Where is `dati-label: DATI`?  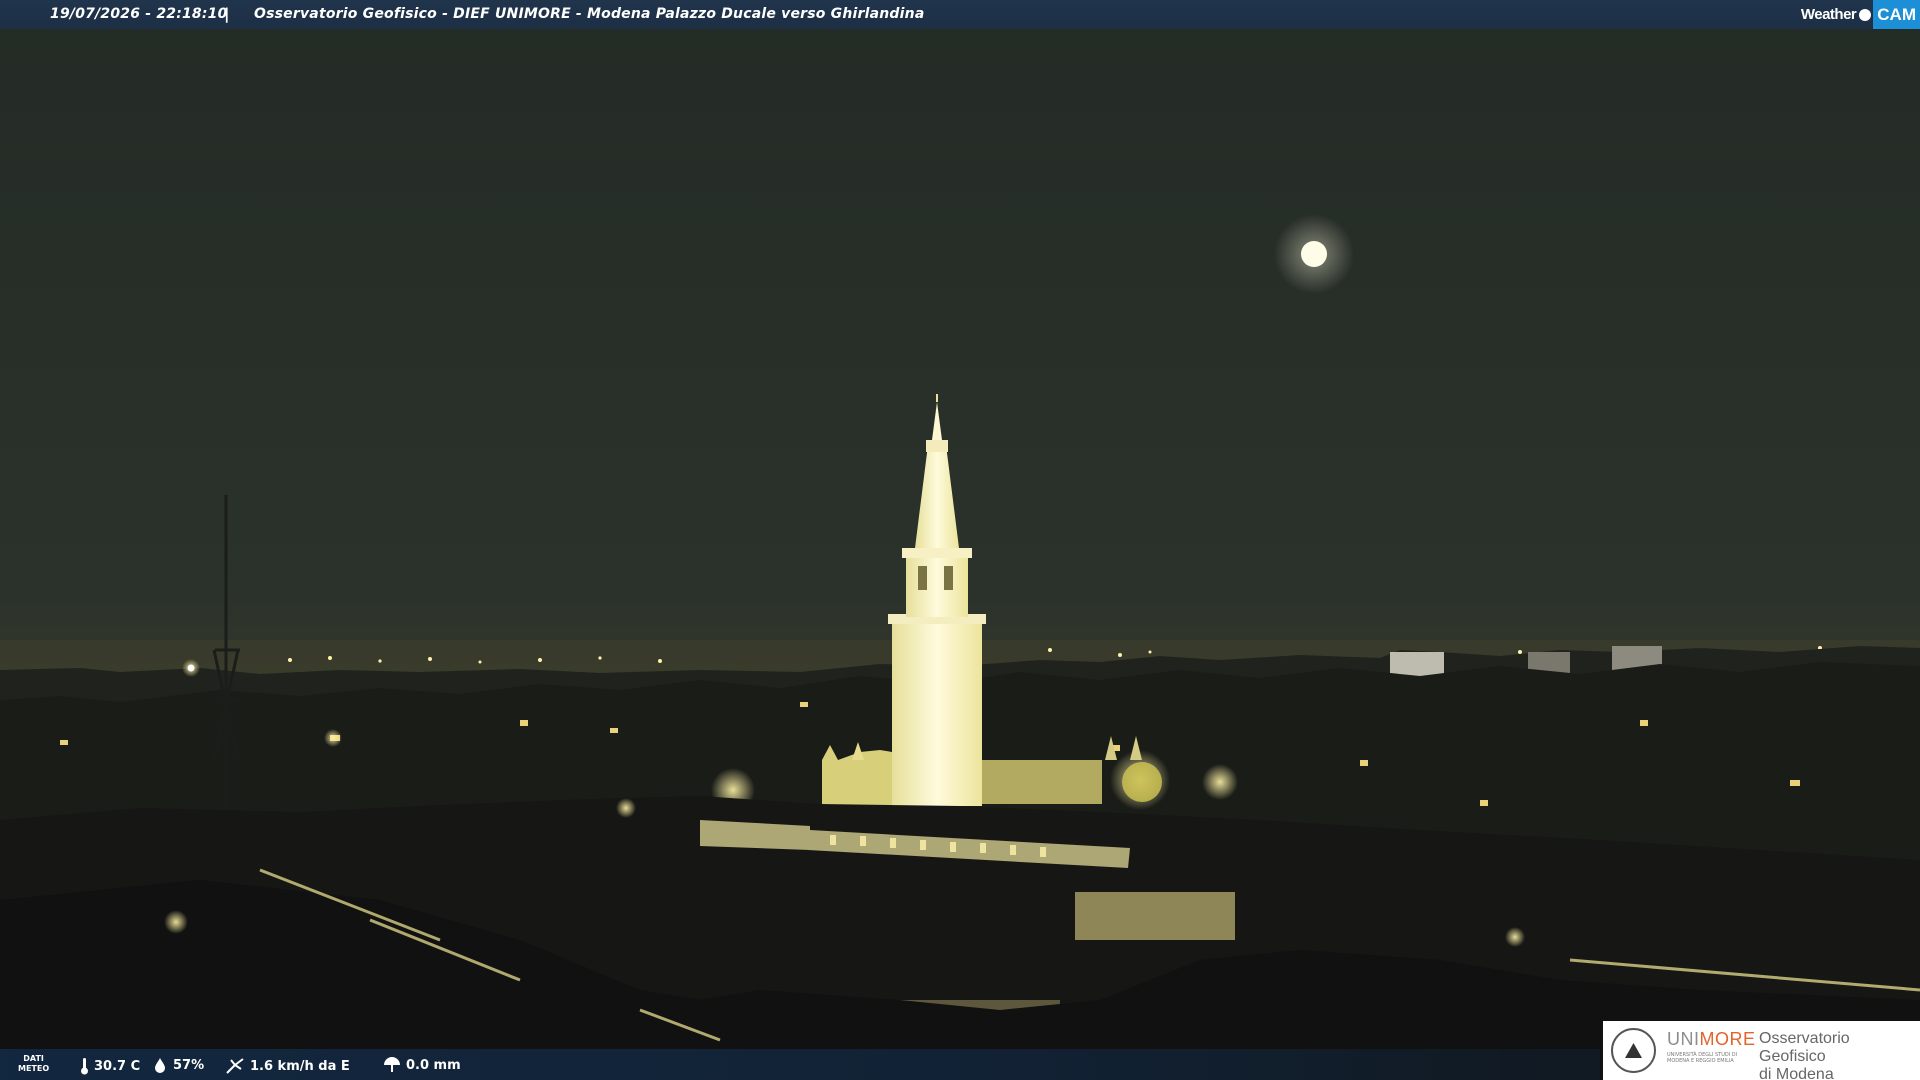 dati-label: DATI is located at coordinates (33, 1058).